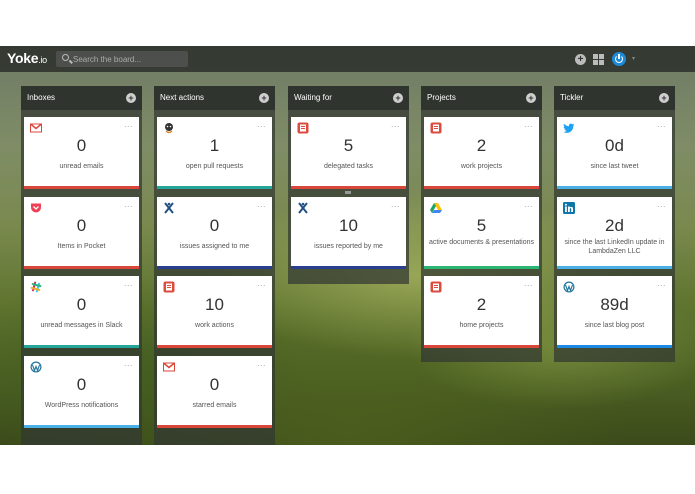  What do you see at coordinates (81, 153) in the screenshot?
I see `card-unread-emails: ... 0 unread emails` at bounding box center [81, 153].